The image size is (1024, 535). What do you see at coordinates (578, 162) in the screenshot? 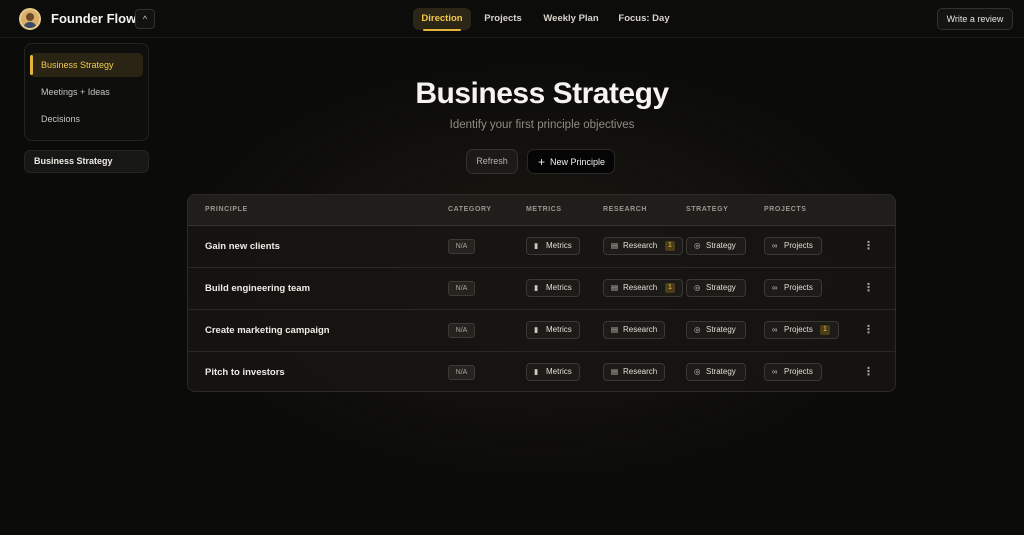
I see `new-principle-label: New Principle` at bounding box center [578, 162].